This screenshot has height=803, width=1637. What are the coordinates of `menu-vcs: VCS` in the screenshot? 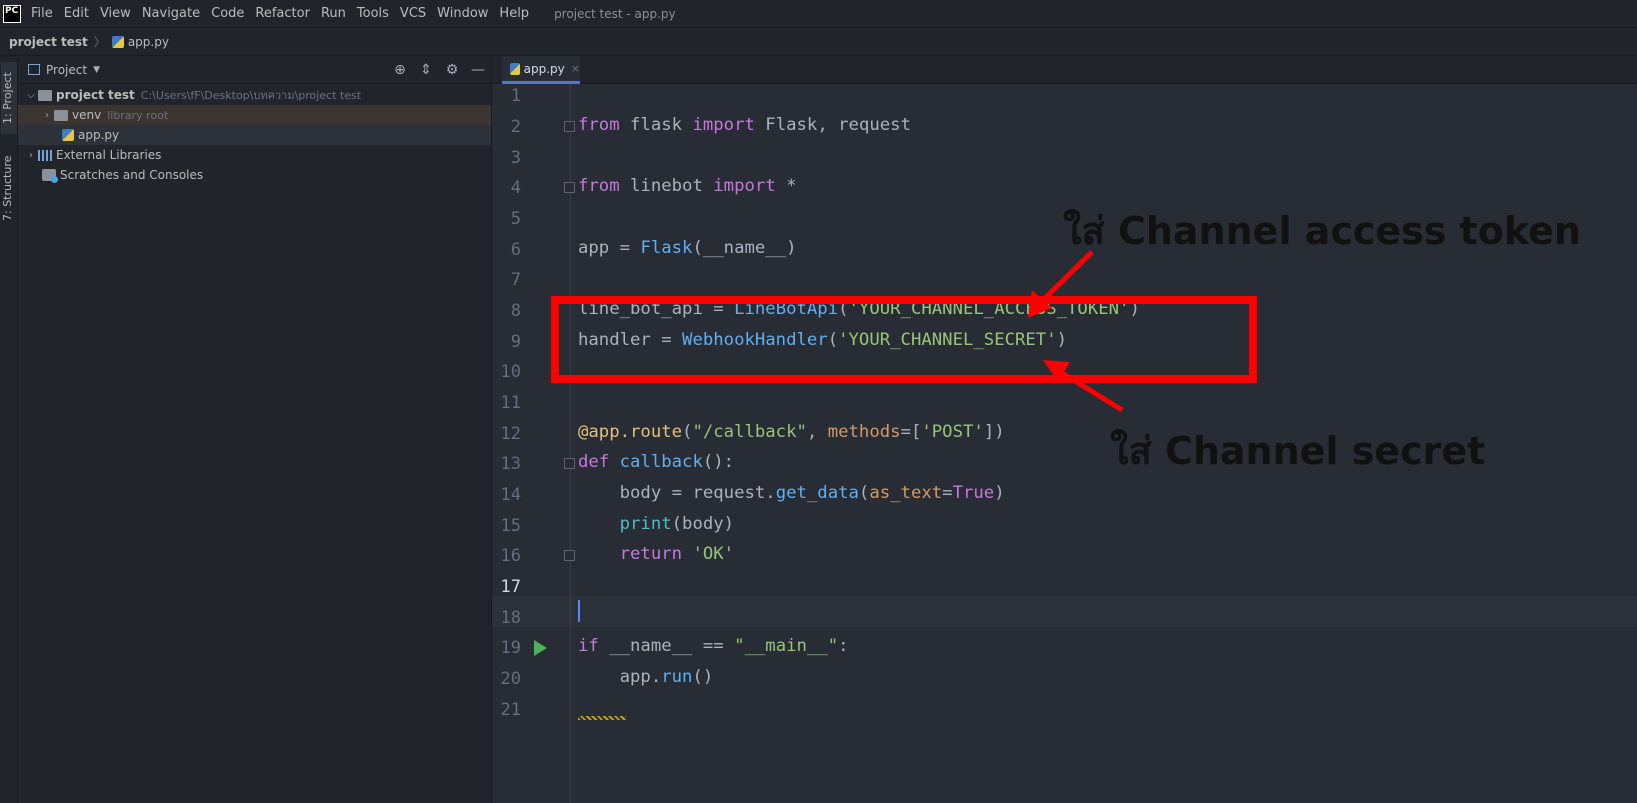 It's located at (413, 13).